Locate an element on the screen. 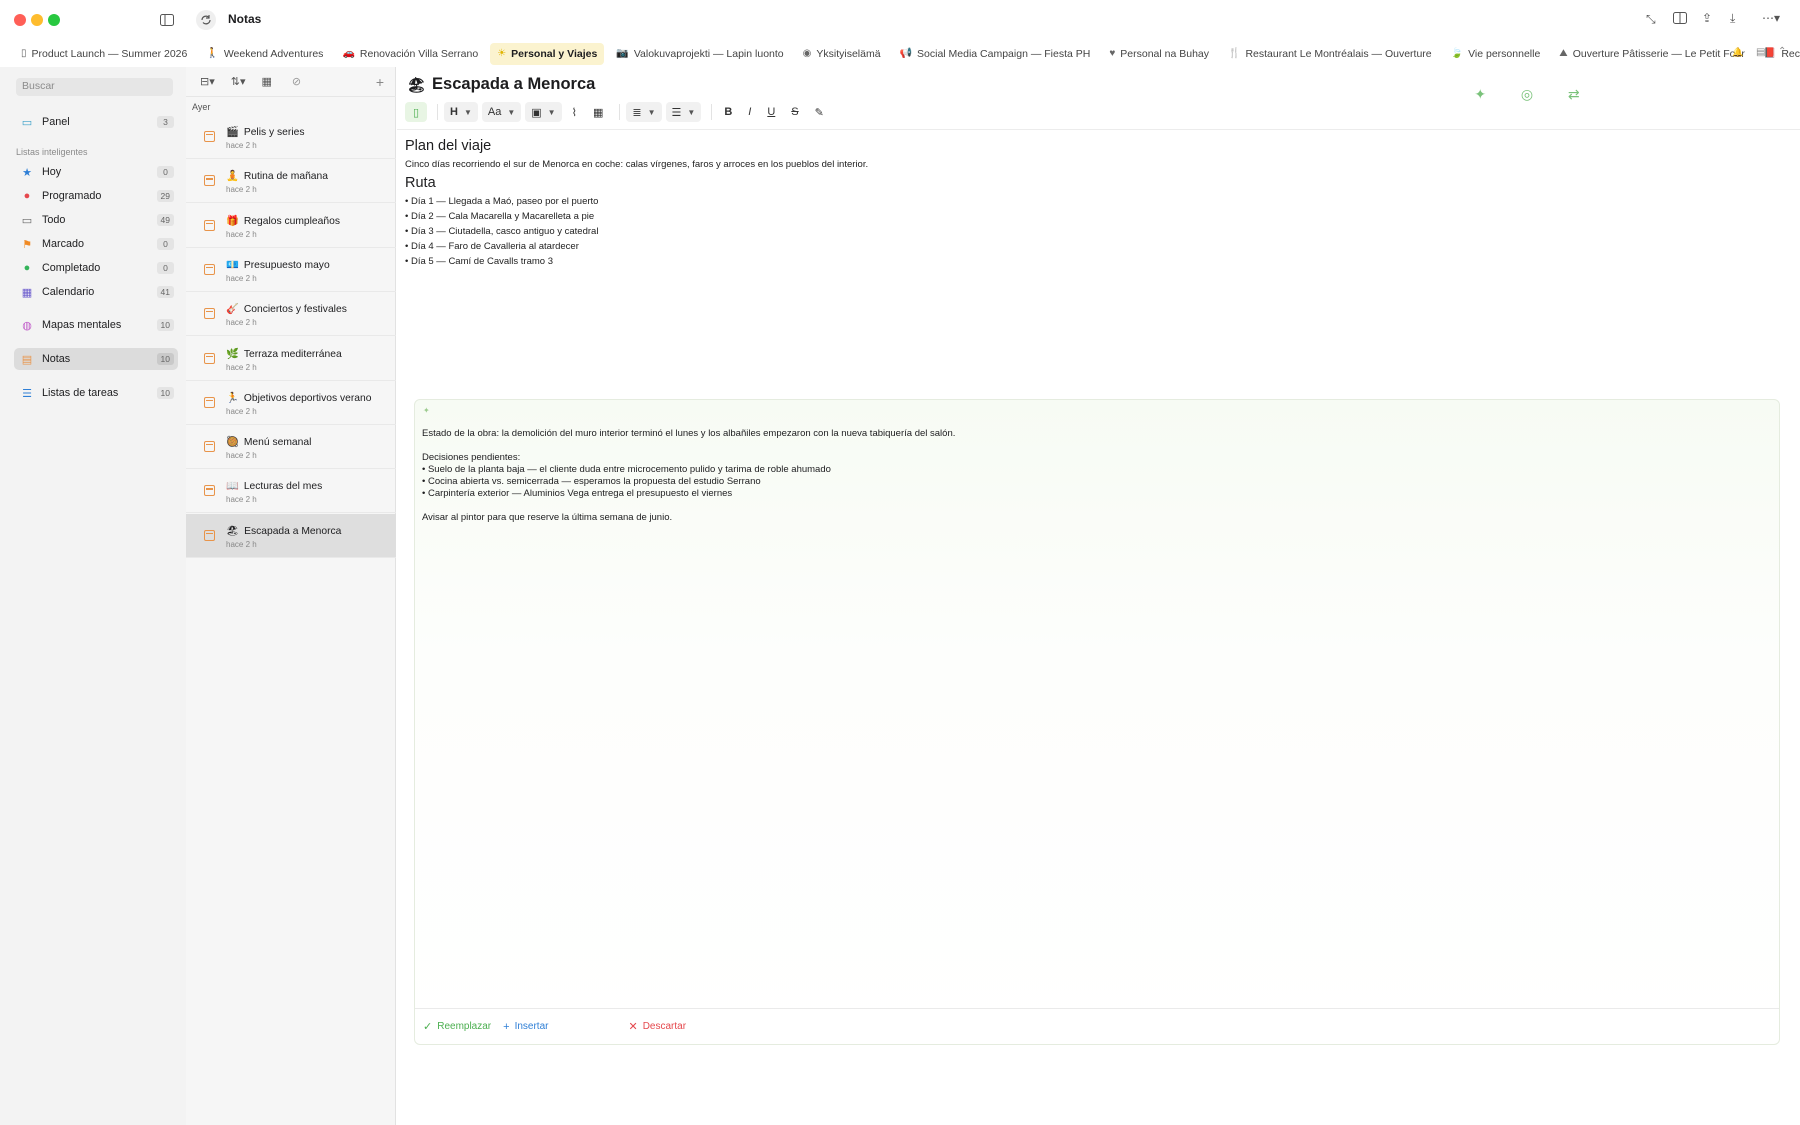 Image resolution: width=1800 pixels, height=1125 pixels. tab-0: ▯ Product Launch — Summer 2026 is located at coordinates (104, 54).